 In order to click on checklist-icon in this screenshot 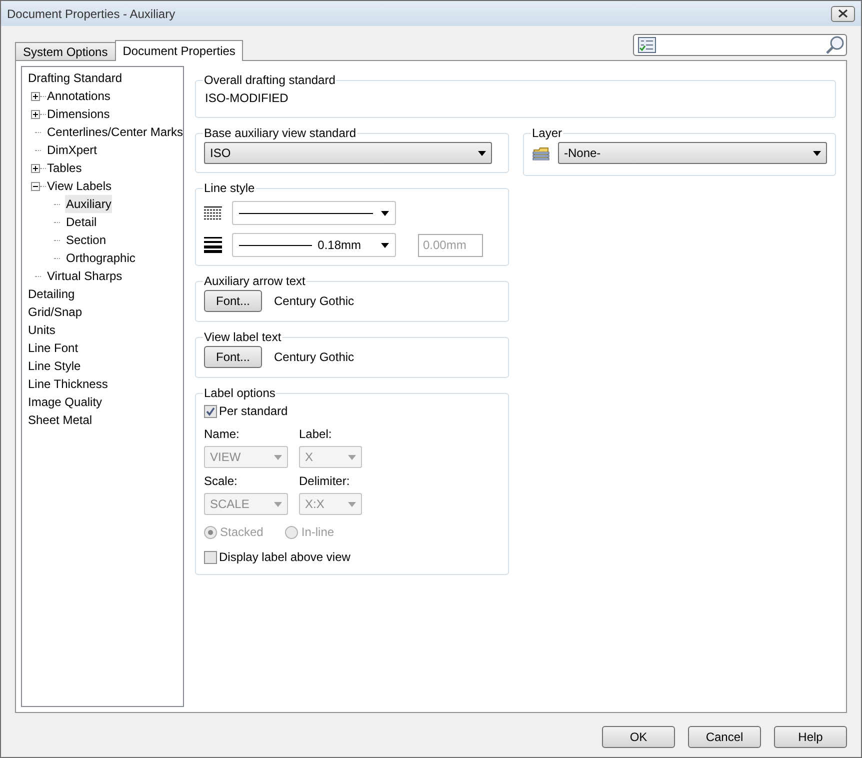, I will do `click(647, 45)`.